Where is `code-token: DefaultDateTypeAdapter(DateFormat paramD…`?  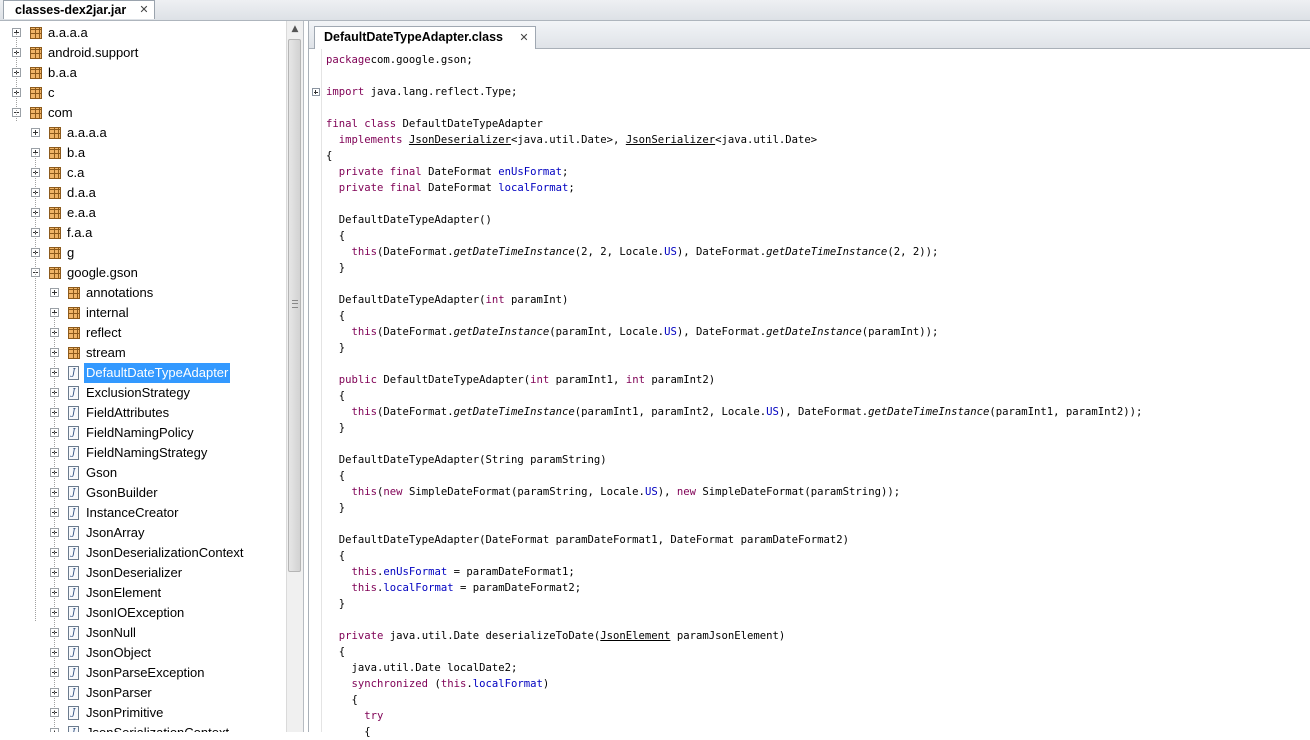 code-token: DefaultDateTypeAdapter(DateFormat paramD… is located at coordinates (587, 540).